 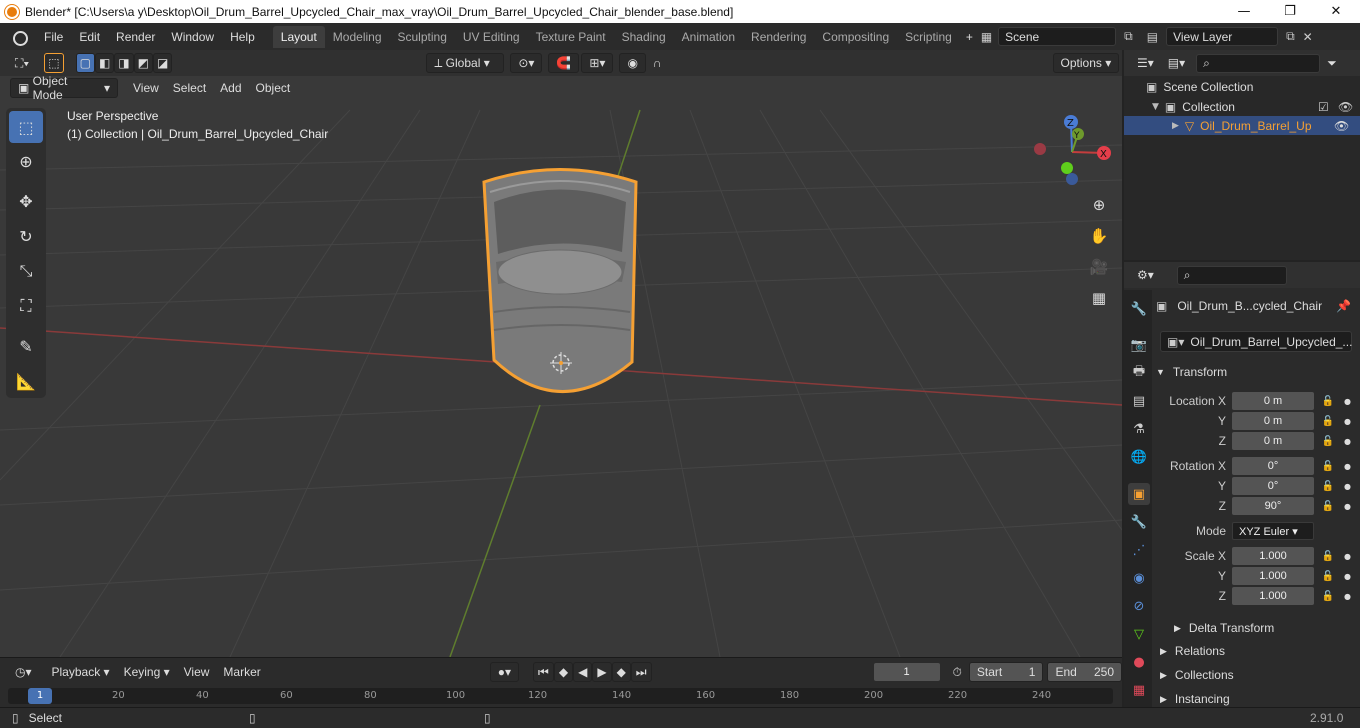 I want to click on properties-search: ⌕, so click(x=1231, y=275).